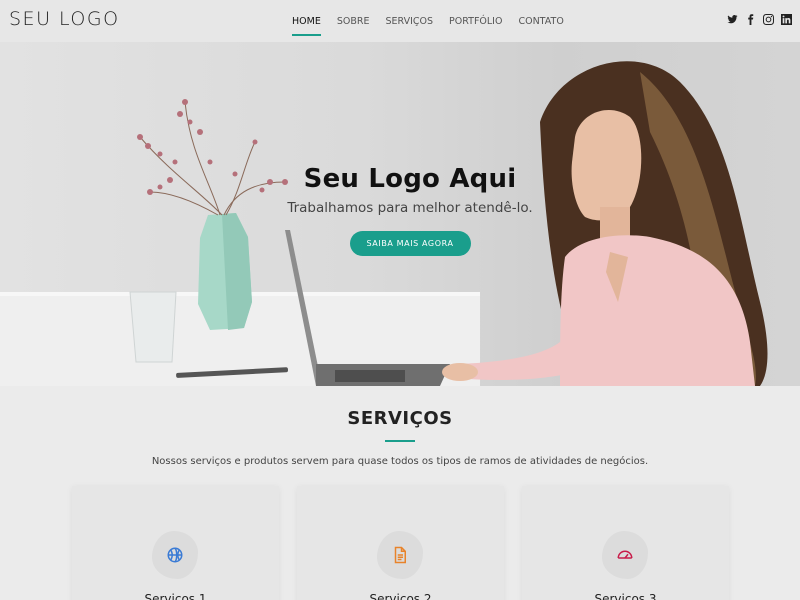 The image size is (800, 600). I want to click on title-underline, so click(400, 441).